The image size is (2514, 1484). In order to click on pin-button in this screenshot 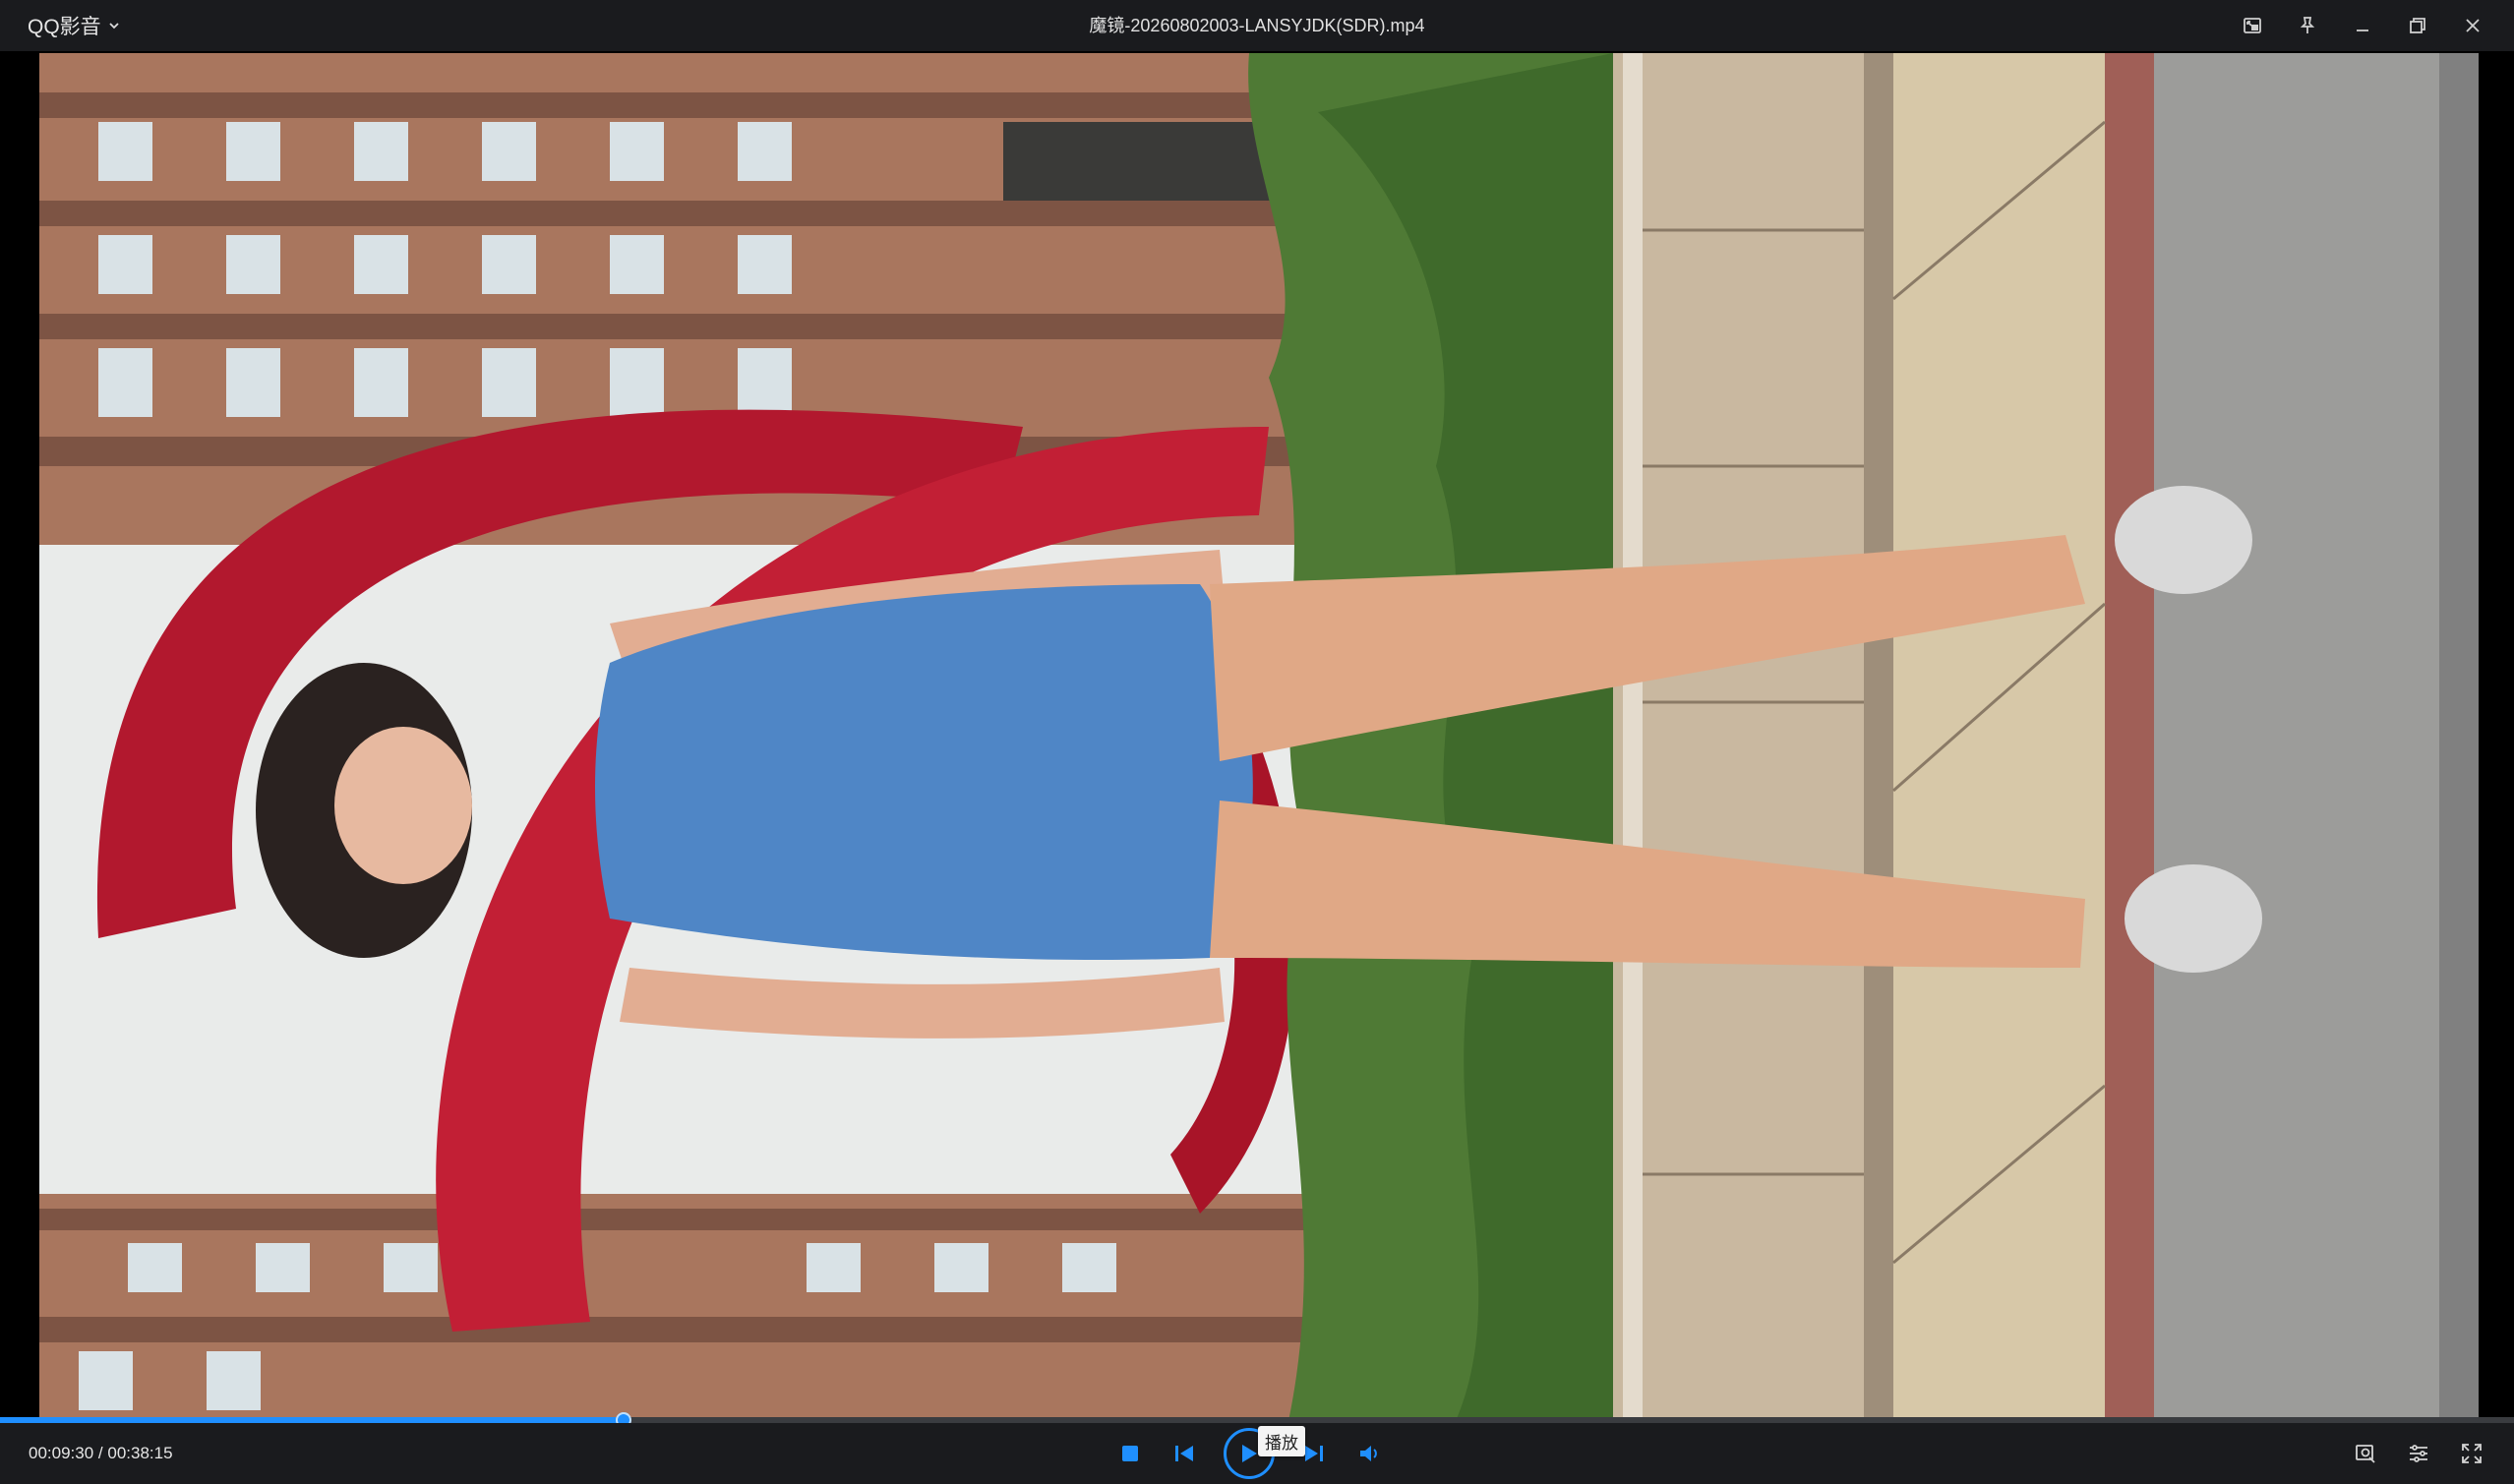, I will do `click(2307, 26)`.